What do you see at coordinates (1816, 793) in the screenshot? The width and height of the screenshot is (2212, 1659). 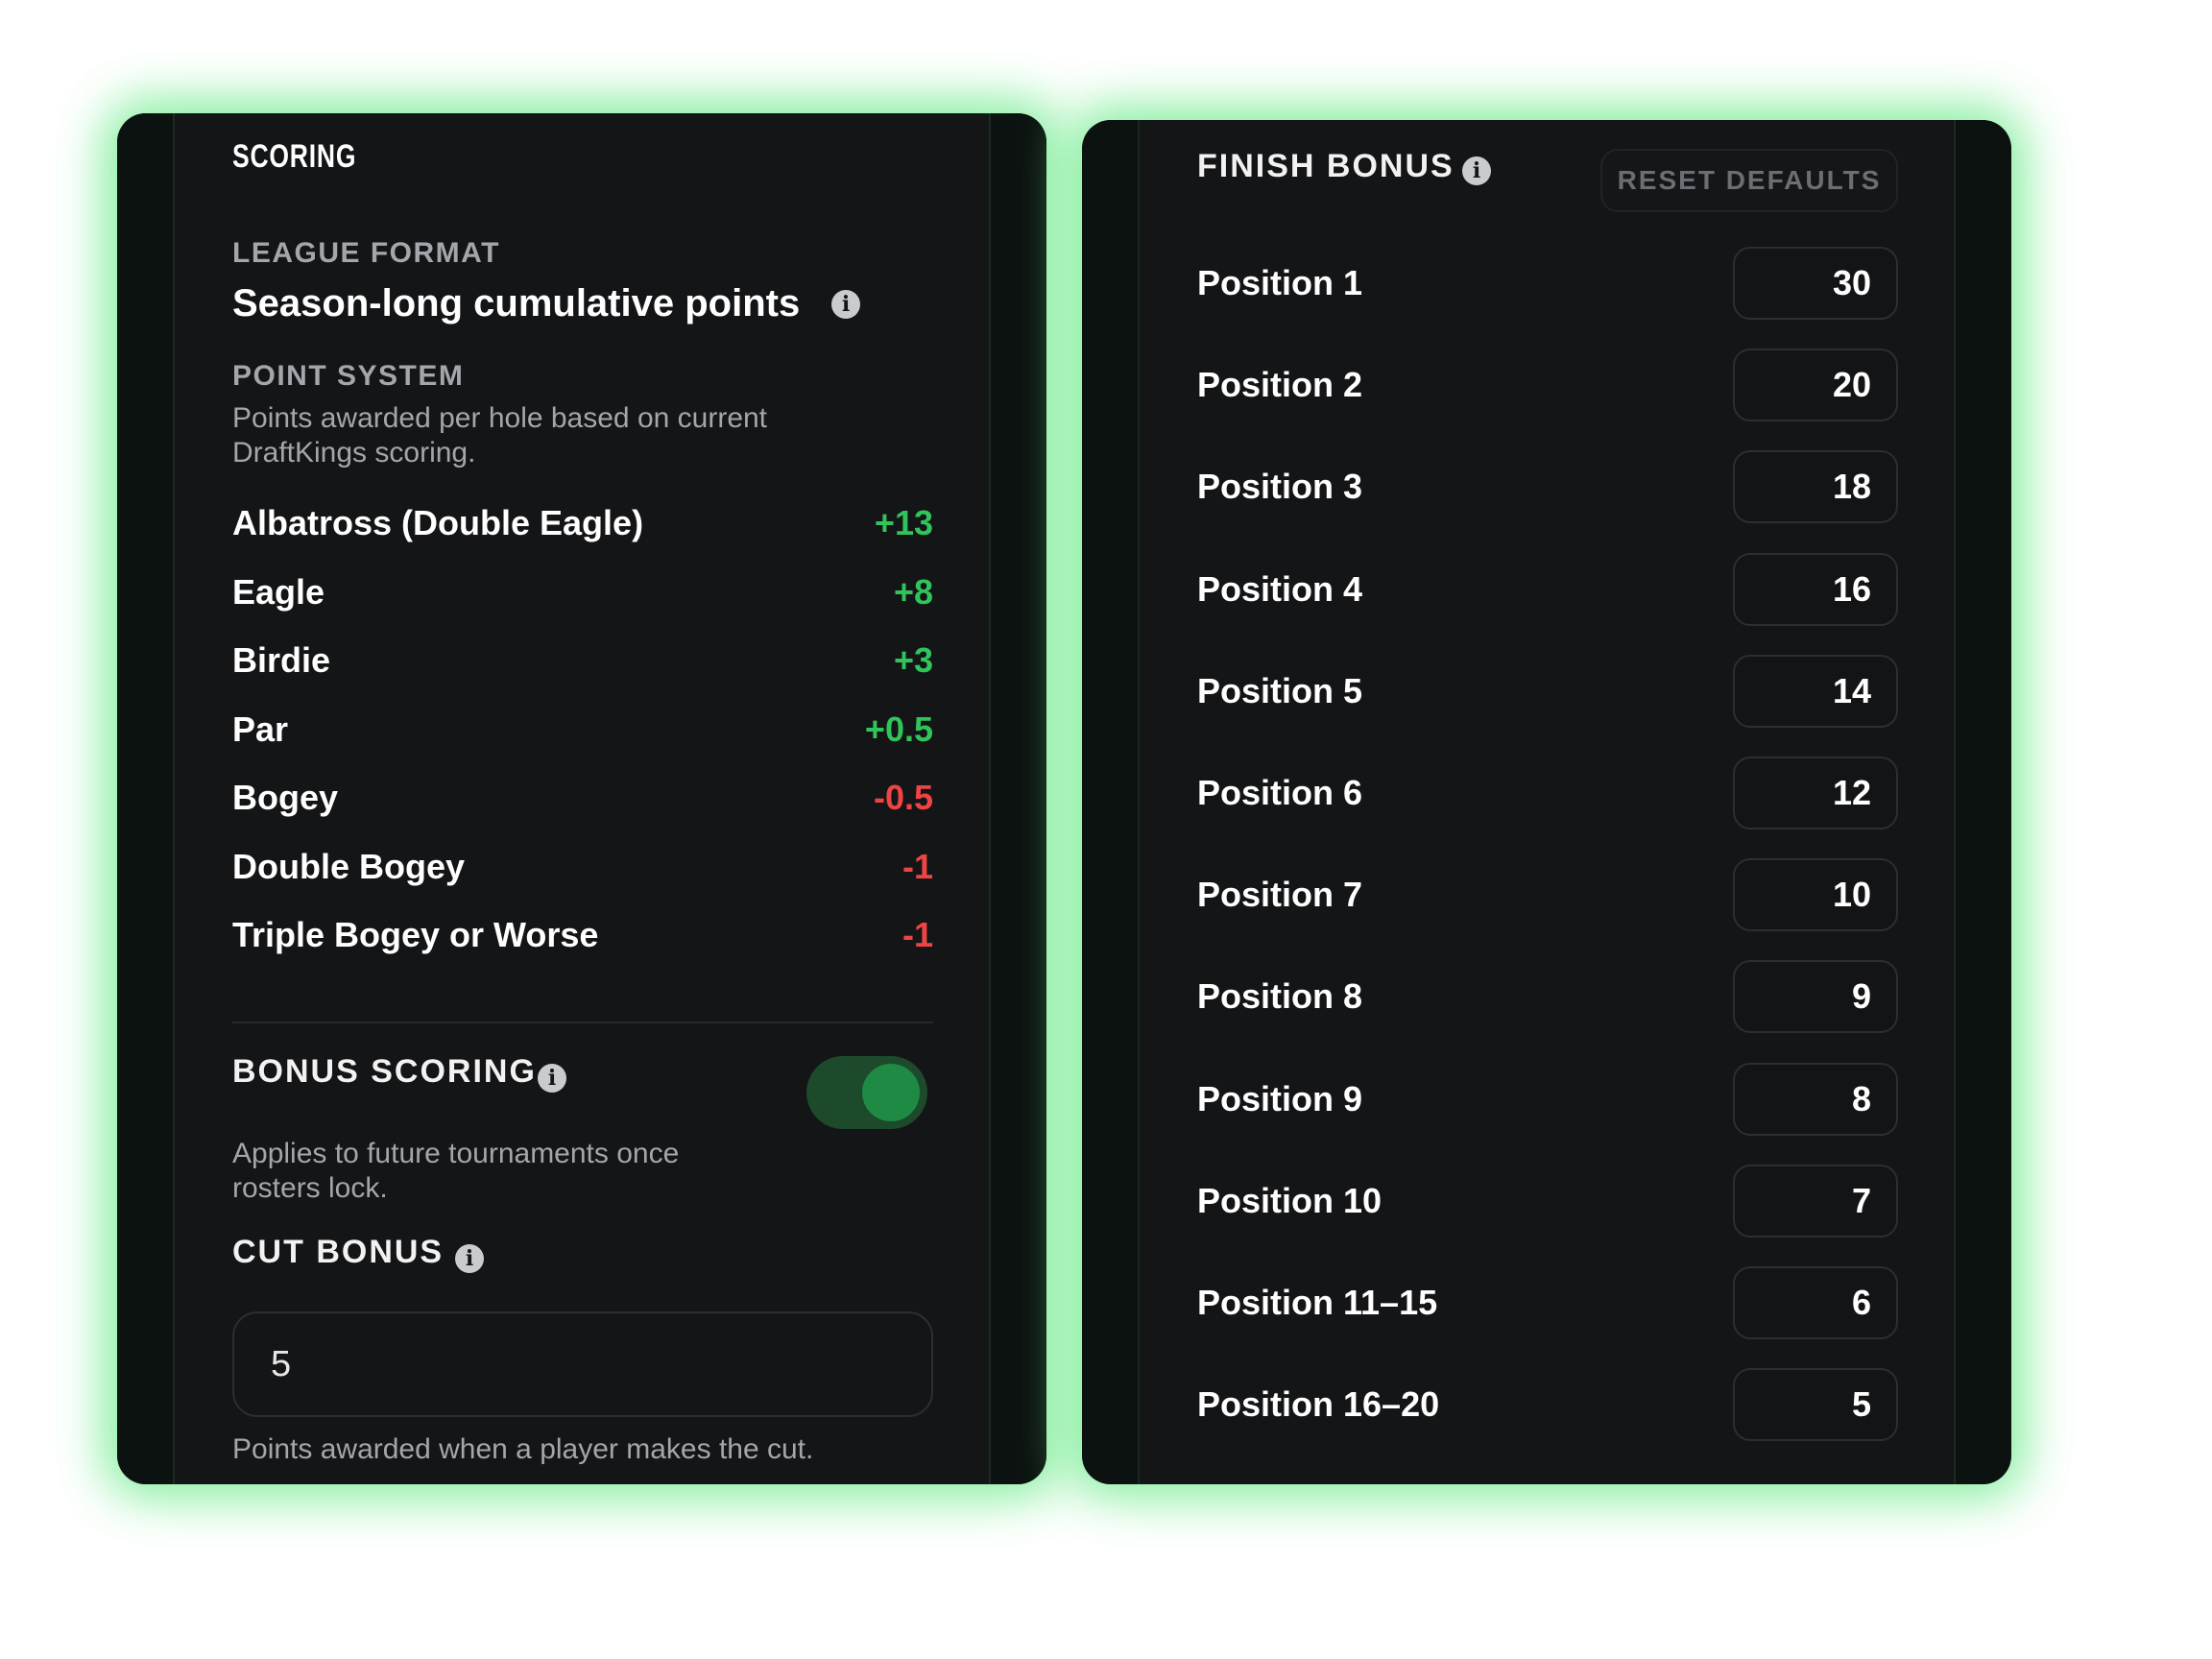 I see `finish-points-input: 12` at bounding box center [1816, 793].